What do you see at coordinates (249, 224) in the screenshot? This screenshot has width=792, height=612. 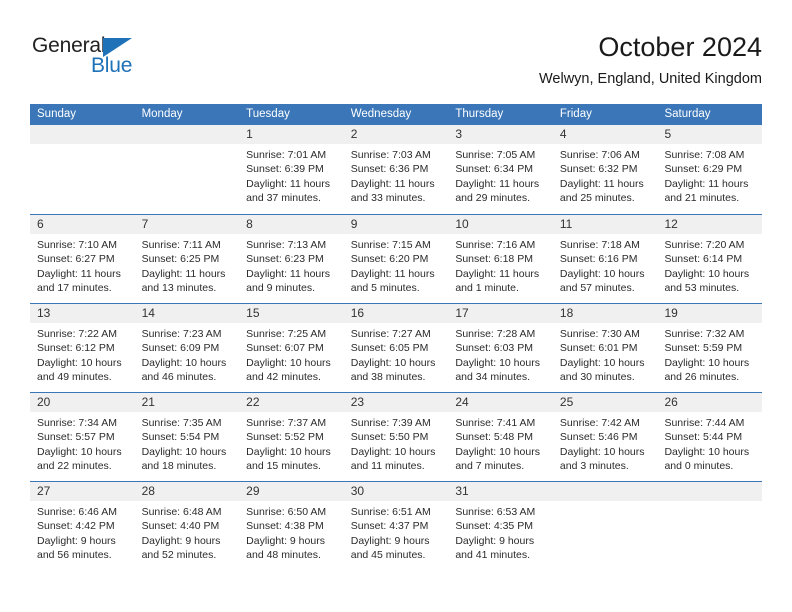 I see `day-number: 8` at bounding box center [249, 224].